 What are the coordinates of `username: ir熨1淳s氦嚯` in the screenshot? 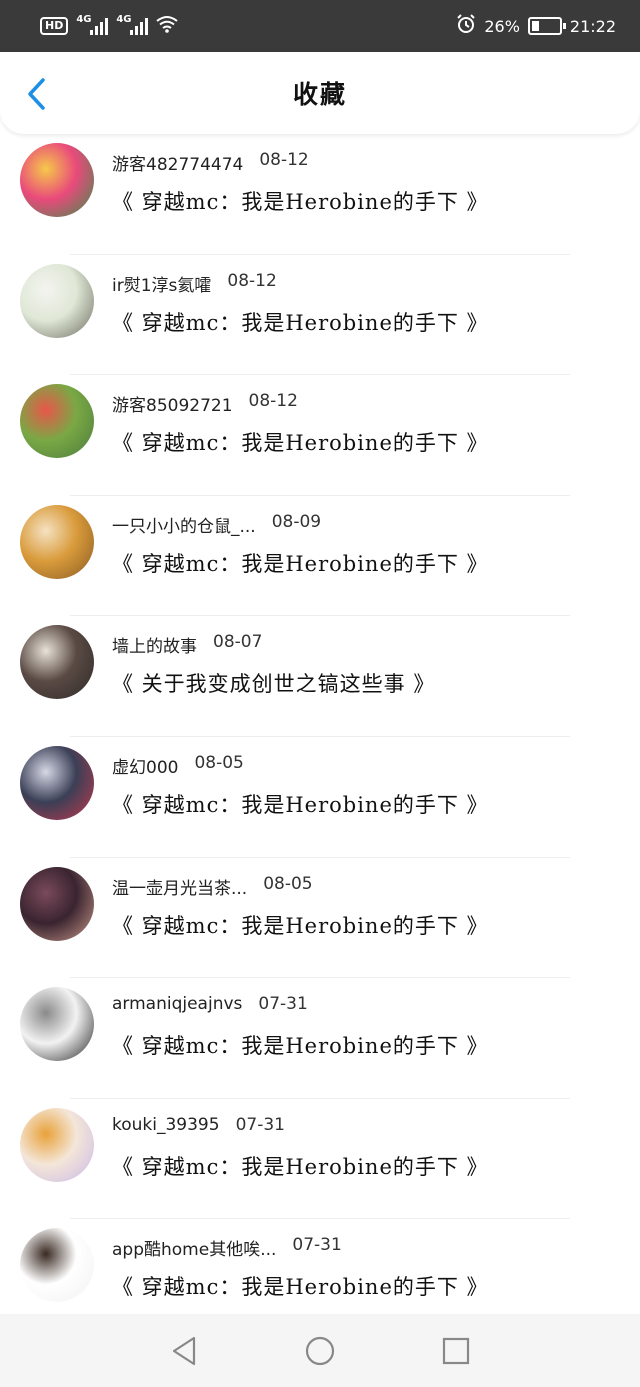 It's located at (162, 285).